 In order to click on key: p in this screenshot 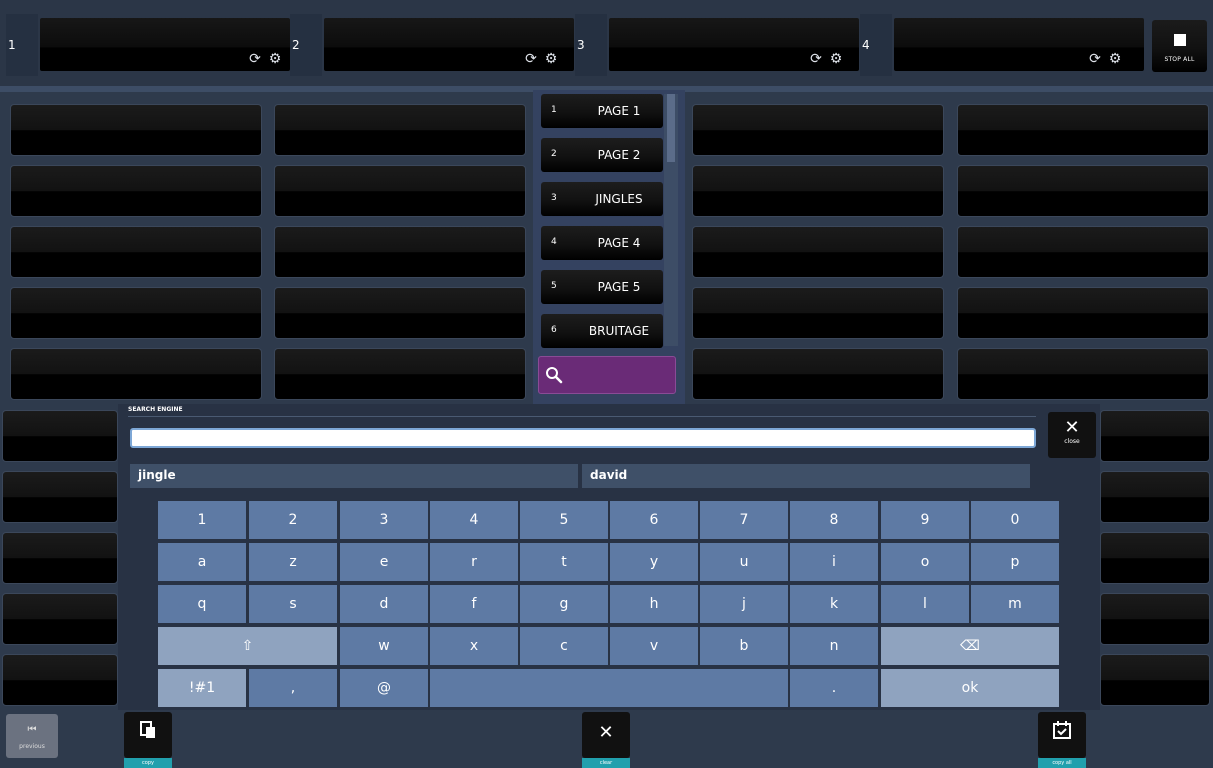, I will do `click(1015, 562)`.